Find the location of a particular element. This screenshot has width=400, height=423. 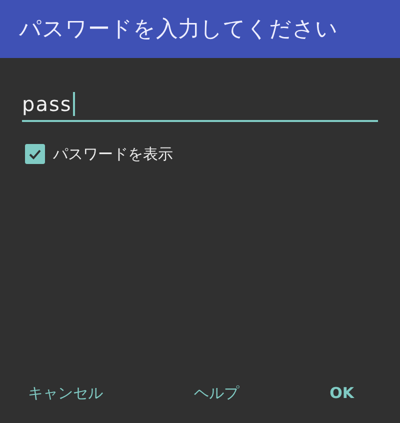

dialog-button: OK is located at coordinates (342, 393).